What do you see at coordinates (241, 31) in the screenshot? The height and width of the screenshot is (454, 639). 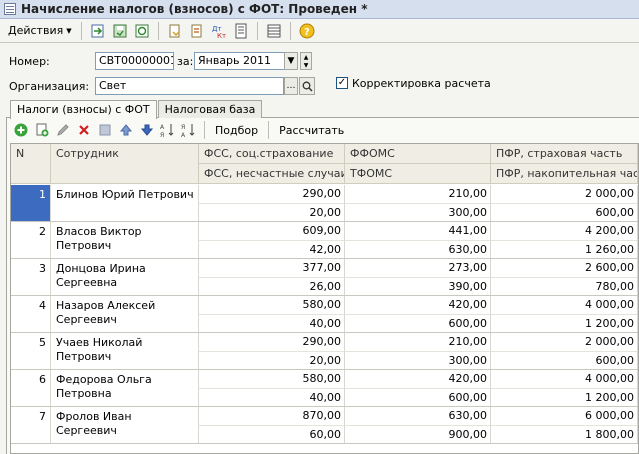 I see `print-form-button` at bounding box center [241, 31].